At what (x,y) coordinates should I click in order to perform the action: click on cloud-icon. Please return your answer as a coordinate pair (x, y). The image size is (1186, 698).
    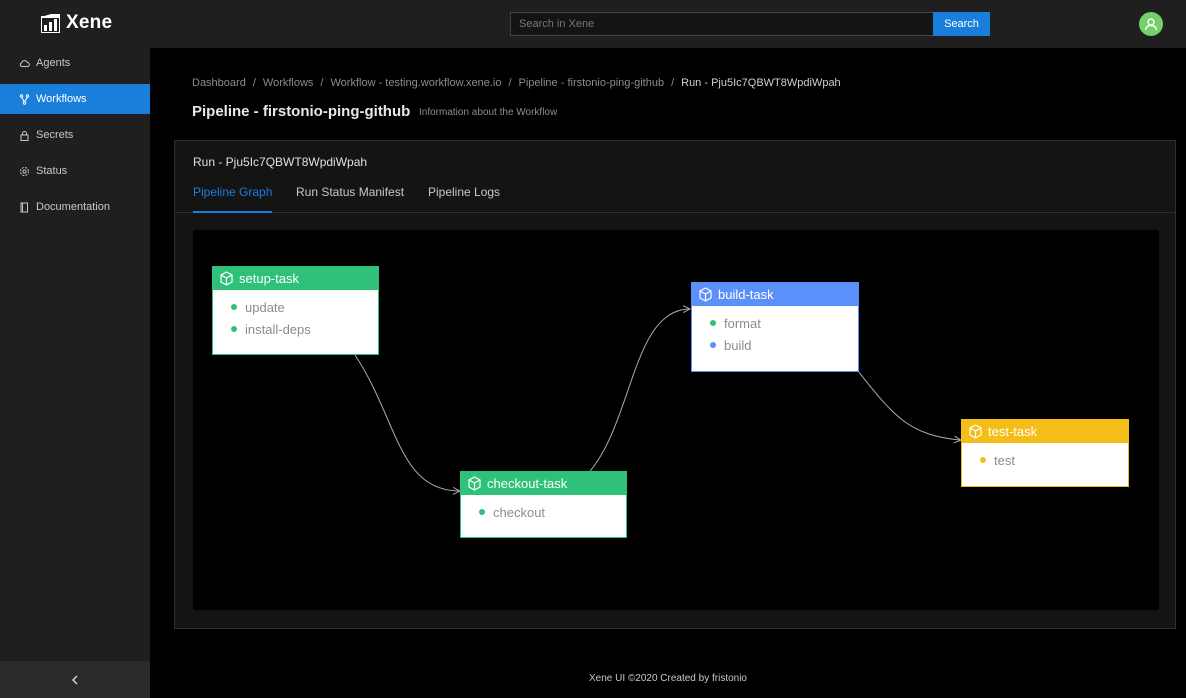
    Looking at the image, I should click on (24, 63).